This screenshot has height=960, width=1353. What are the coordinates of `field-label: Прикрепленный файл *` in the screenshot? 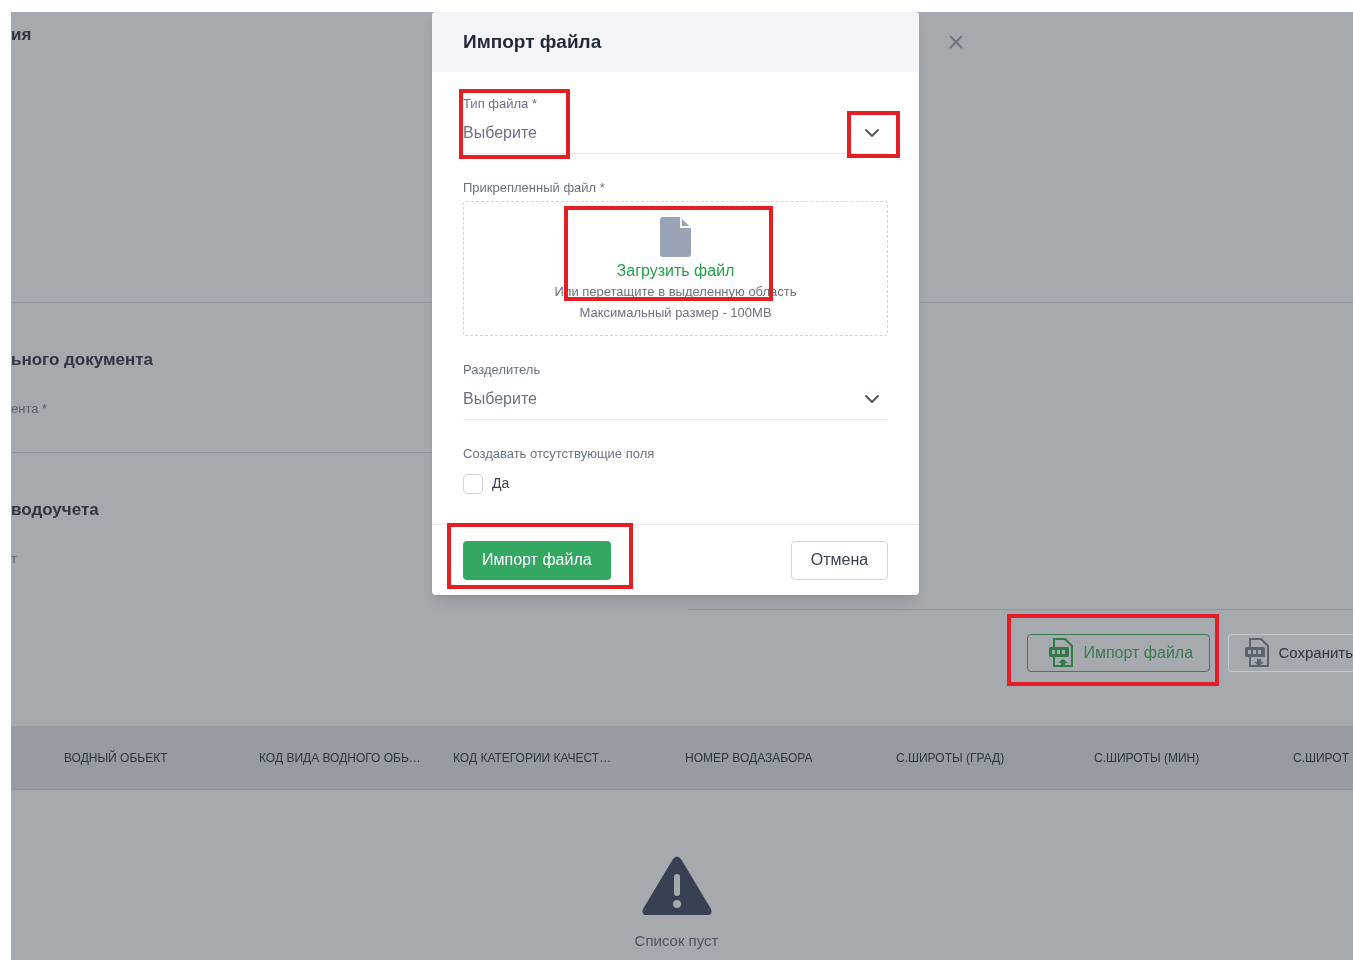 It's located at (534, 188).